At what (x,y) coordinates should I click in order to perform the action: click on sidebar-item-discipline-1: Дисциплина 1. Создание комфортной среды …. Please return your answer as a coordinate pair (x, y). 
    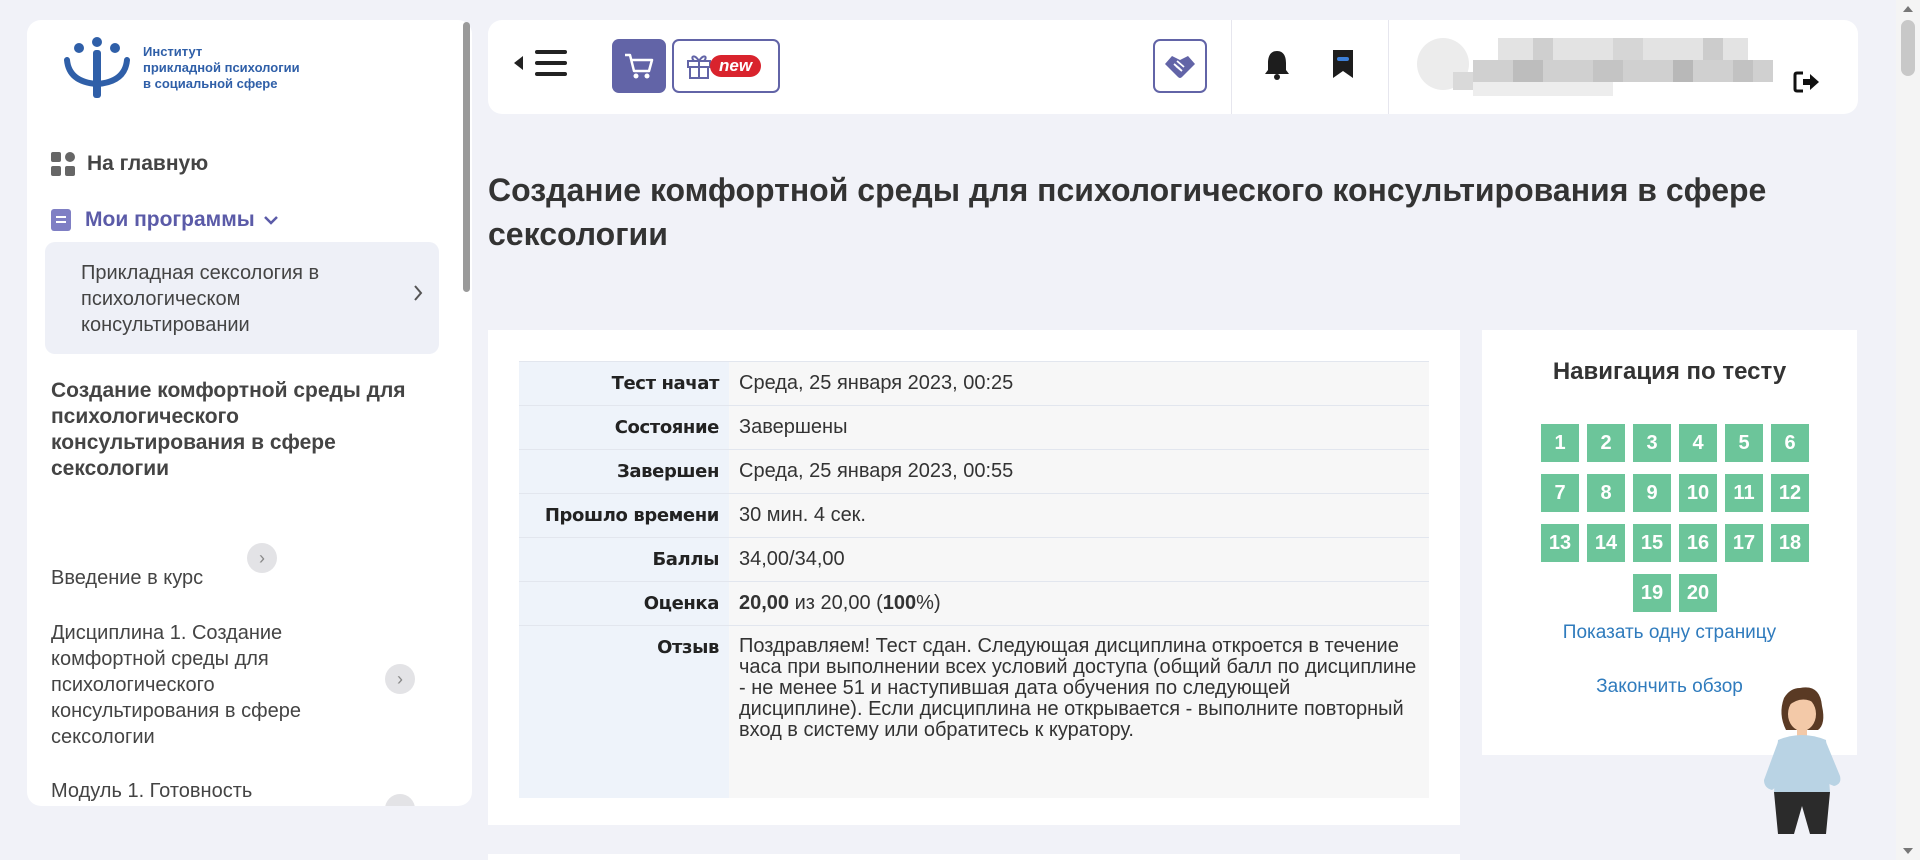
    Looking at the image, I should click on (211, 685).